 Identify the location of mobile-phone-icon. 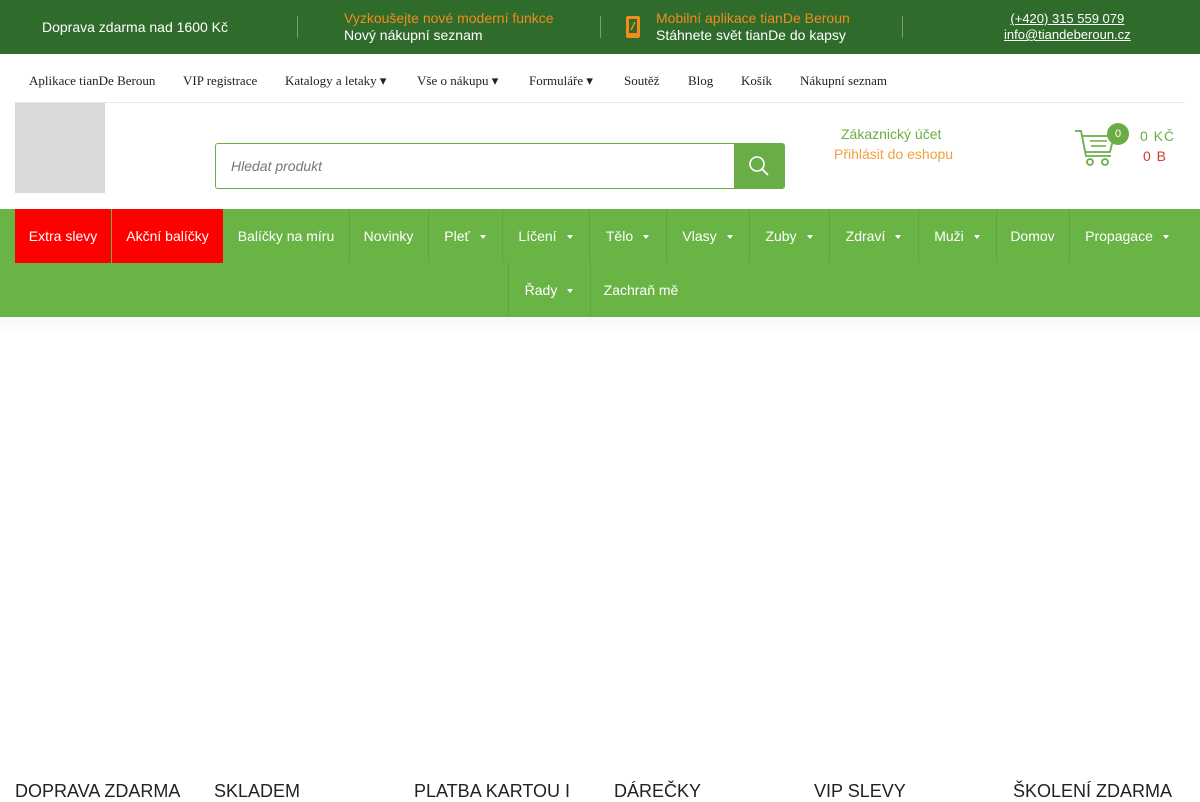
(633, 27).